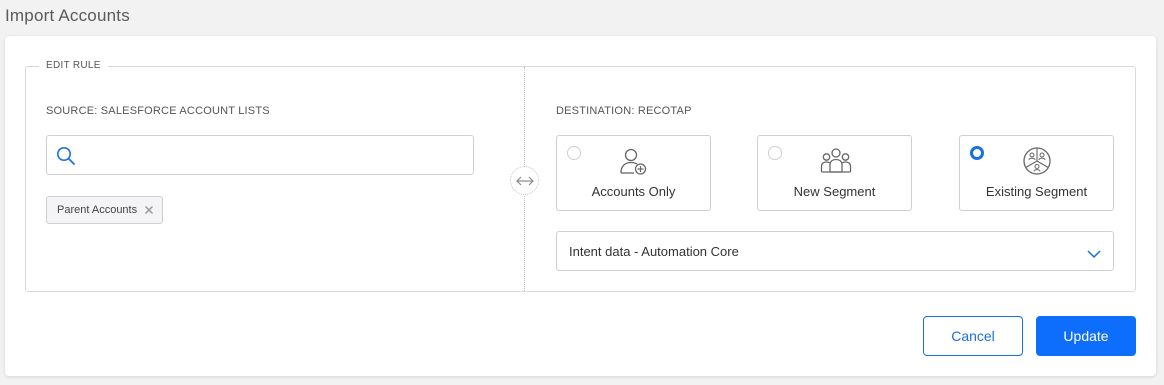 The image size is (1164, 385). I want to click on page-title: Import Accounts, so click(67, 15).